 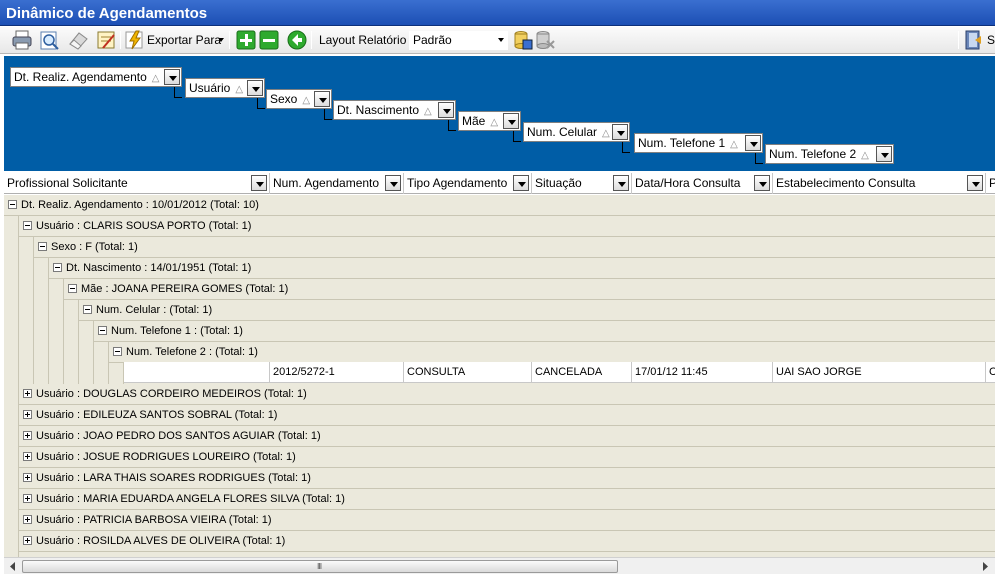 I want to click on eraser-icon, so click(x=78, y=40).